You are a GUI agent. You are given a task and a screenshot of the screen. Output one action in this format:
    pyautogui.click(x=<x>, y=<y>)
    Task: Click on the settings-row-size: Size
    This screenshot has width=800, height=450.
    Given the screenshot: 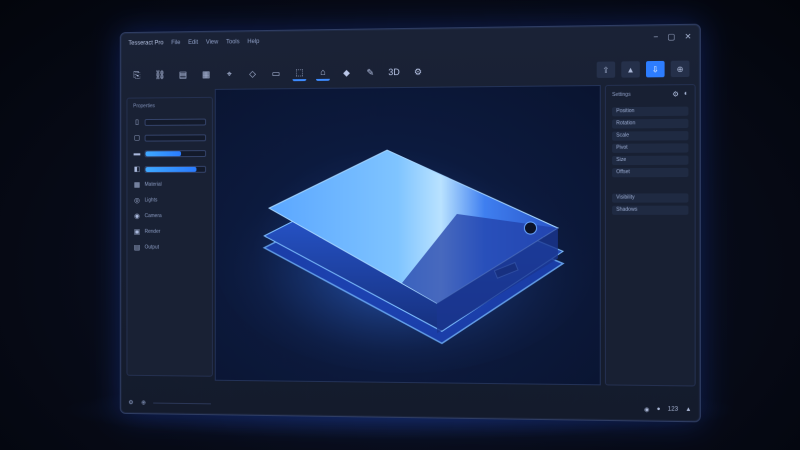 What is the action you would take?
    pyautogui.click(x=650, y=160)
    